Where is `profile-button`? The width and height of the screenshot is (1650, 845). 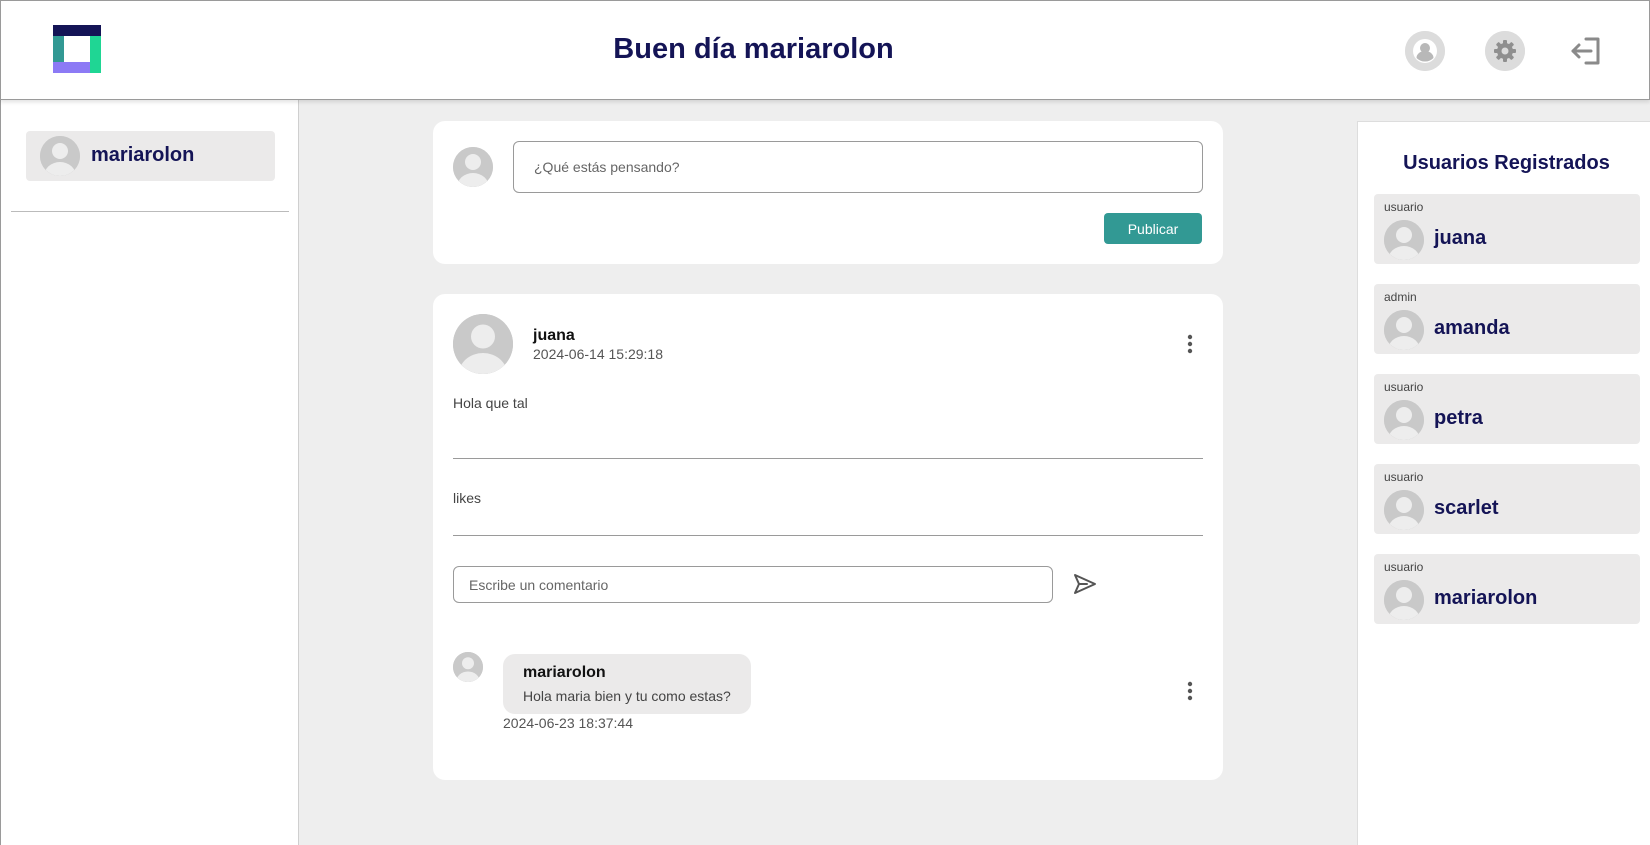
profile-button is located at coordinates (1425, 51).